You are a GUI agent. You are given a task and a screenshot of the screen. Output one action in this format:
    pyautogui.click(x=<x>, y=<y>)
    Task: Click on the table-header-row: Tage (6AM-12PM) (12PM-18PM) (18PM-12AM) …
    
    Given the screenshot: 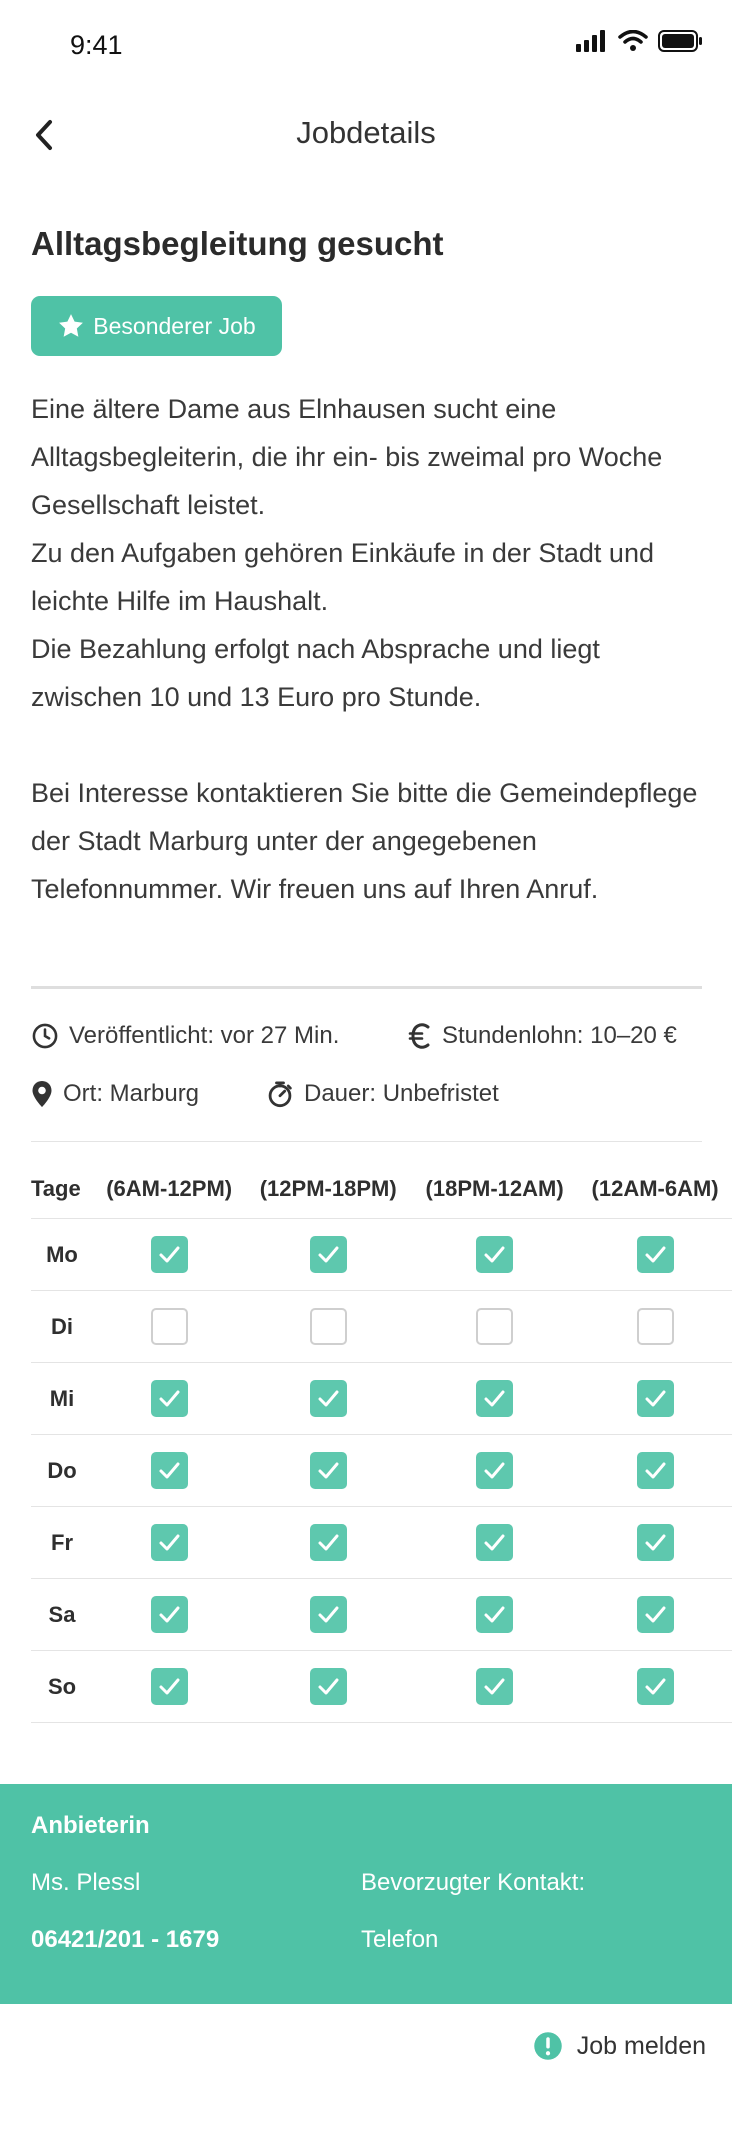 What is the action you would take?
    pyautogui.click(x=381, y=1189)
    